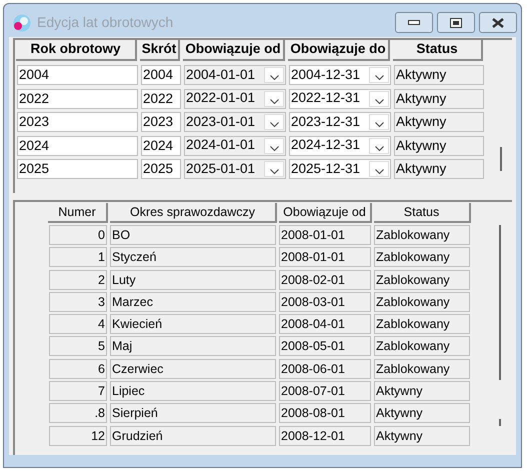 This screenshot has height=471, width=527. What do you see at coordinates (235, 122) in the screenshot?
I see `date-combo: 2023-01-01` at bounding box center [235, 122].